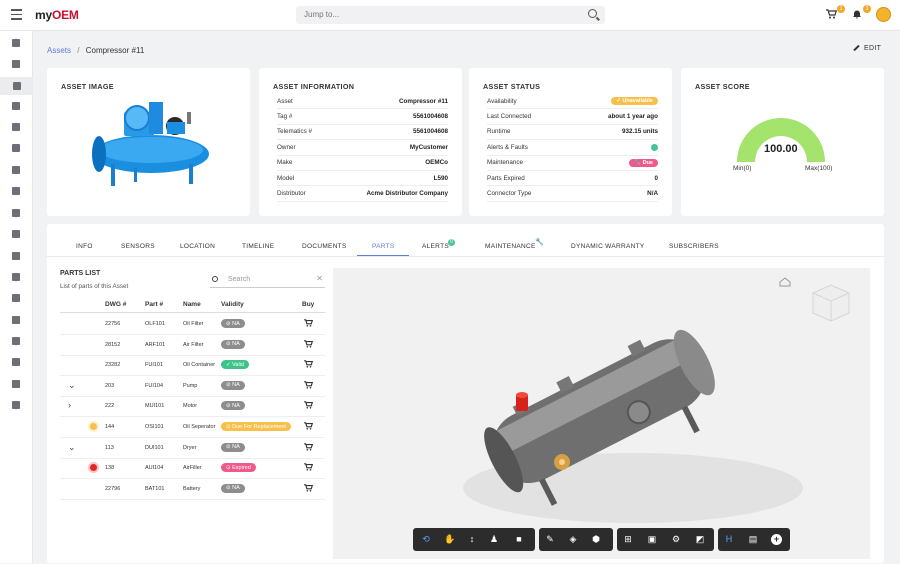 The width and height of the screenshot is (900, 564). I want to click on measure-icon: ✎, so click(550, 539).